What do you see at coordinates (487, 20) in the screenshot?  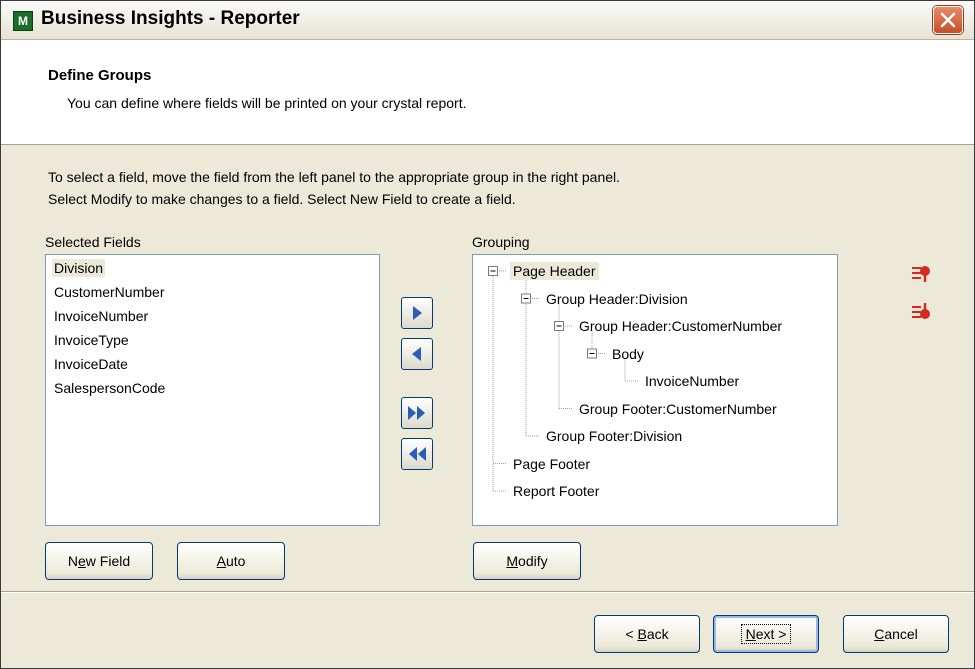 I see `title-bar: M Business Insights - Reporter` at bounding box center [487, 20].